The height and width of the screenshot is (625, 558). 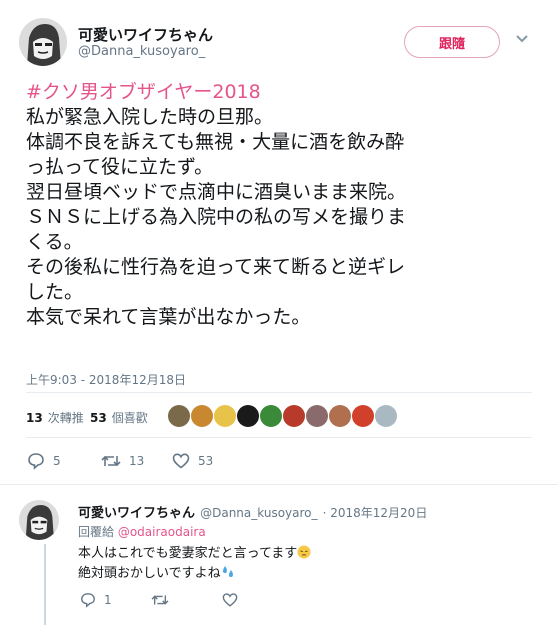 What do you see at coordinates (106, 379) in the screenshot?
I see `tweet-timestamp: 上午9:03 - 2018年12月18日` at bounding box center [106, 379].